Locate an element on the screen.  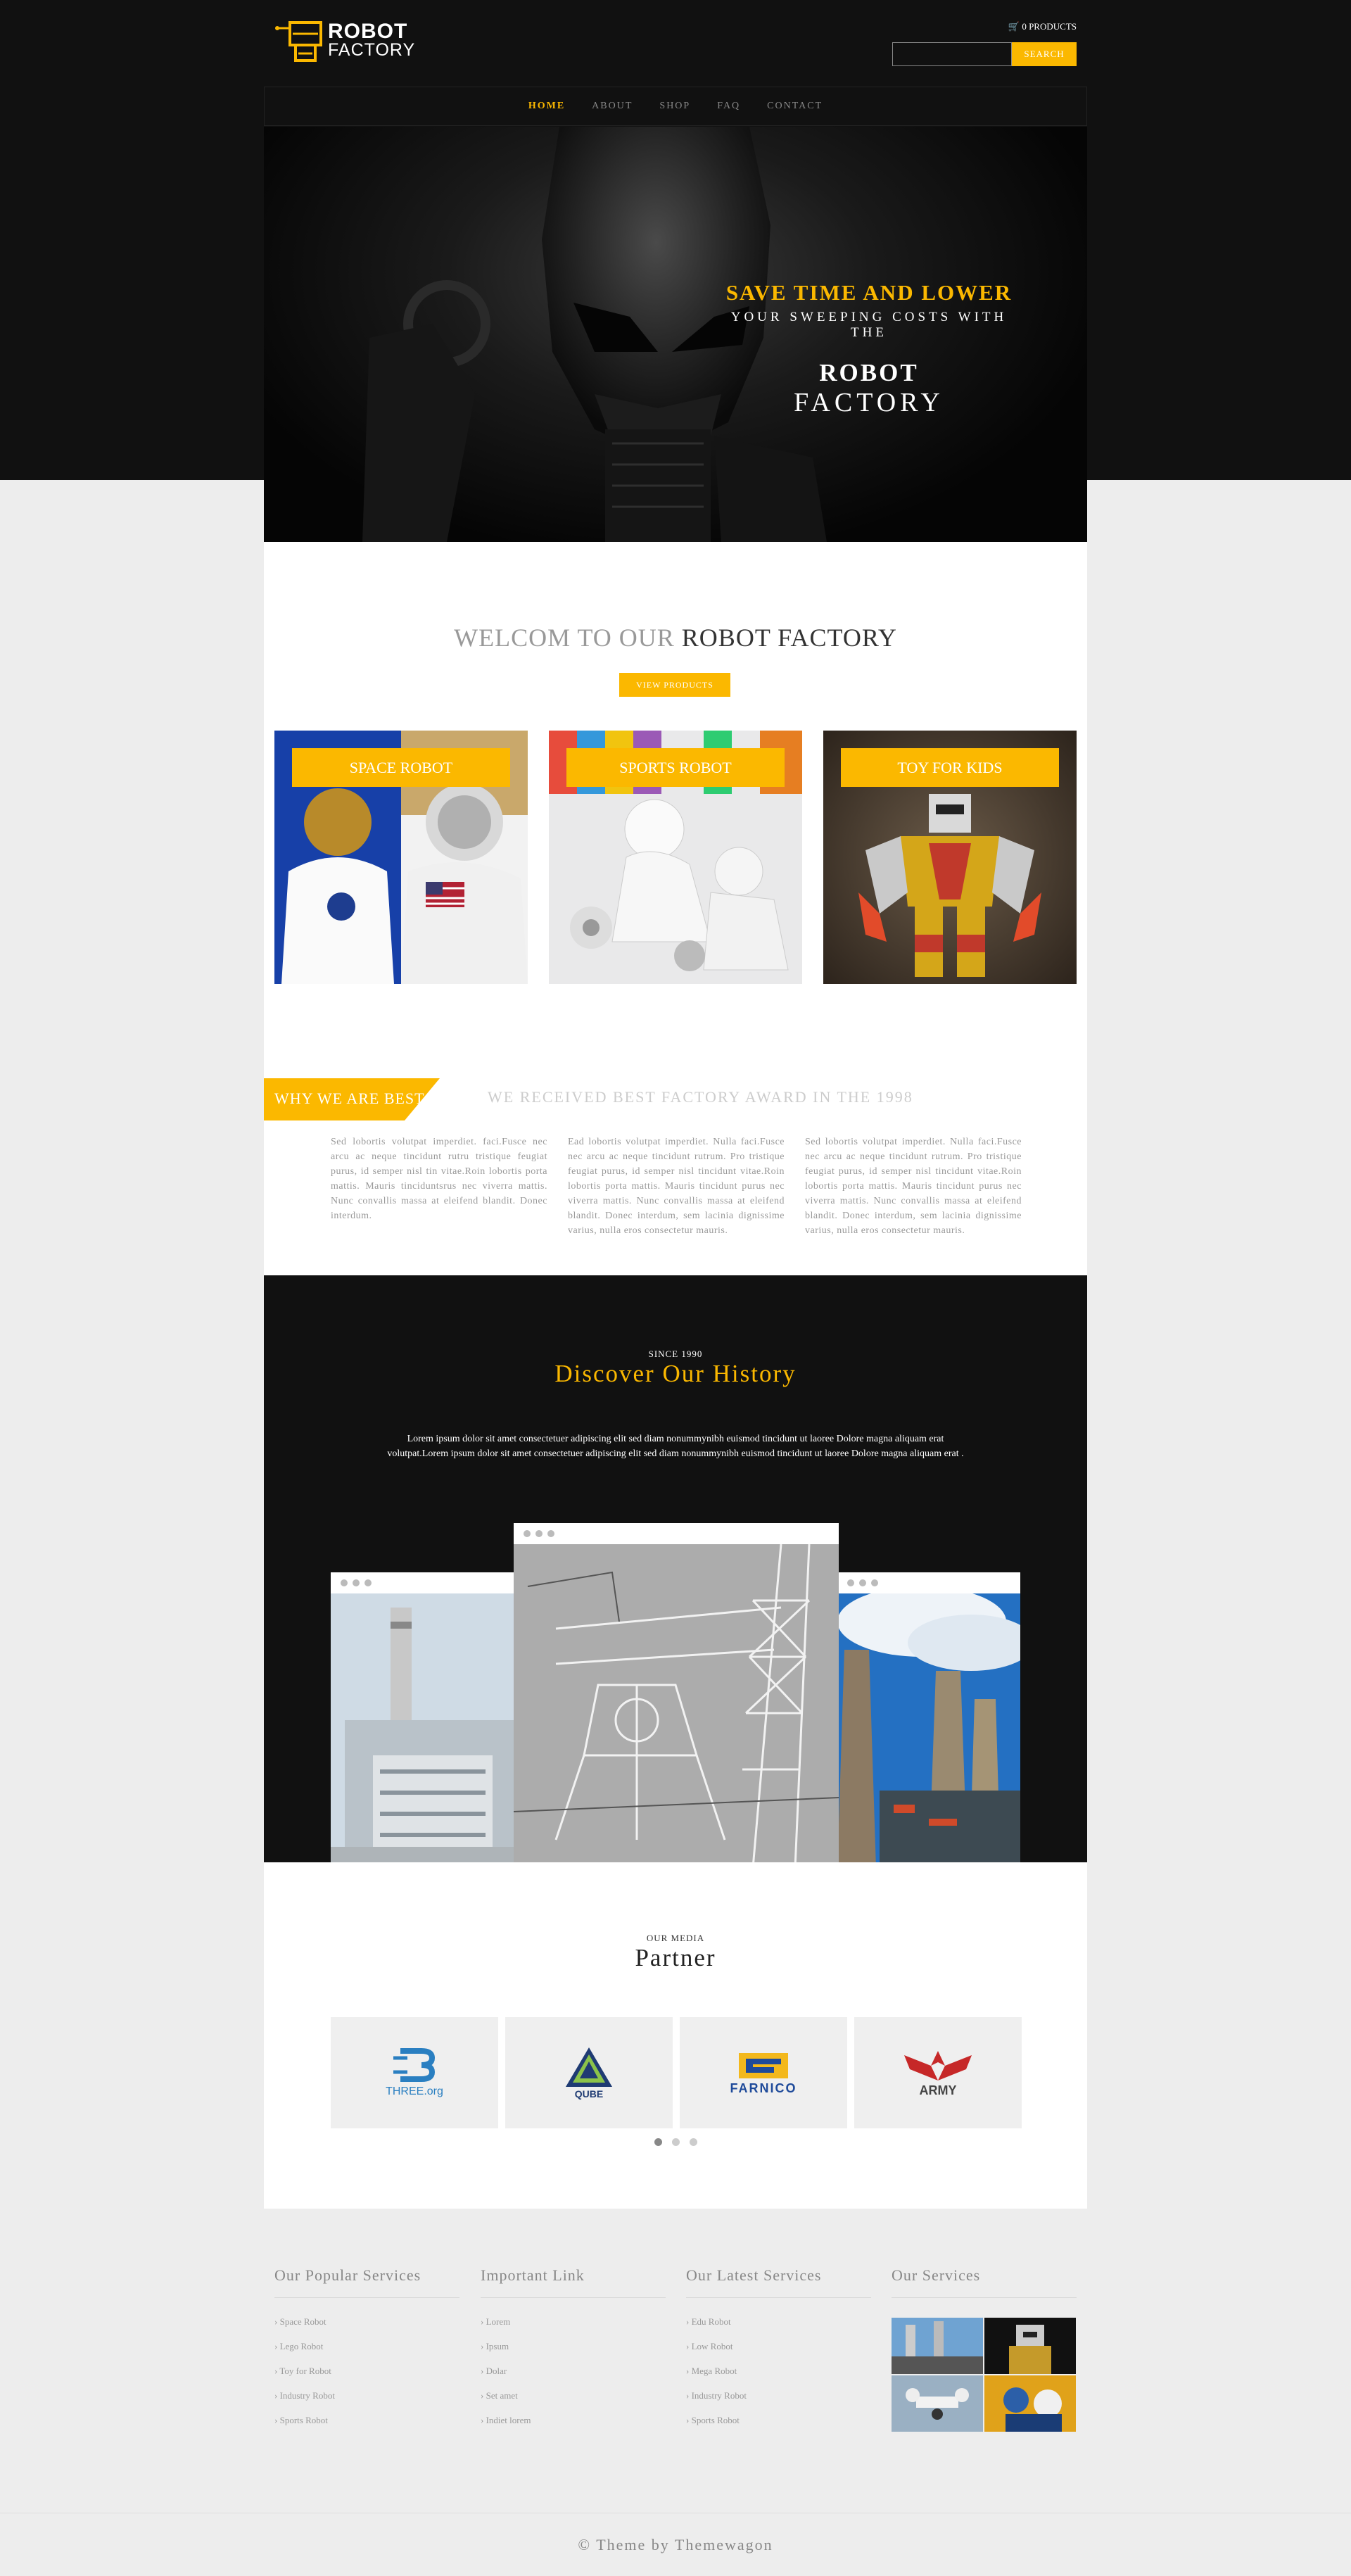
footer-our-services: Our Services is located at coordinates (985, 2349).